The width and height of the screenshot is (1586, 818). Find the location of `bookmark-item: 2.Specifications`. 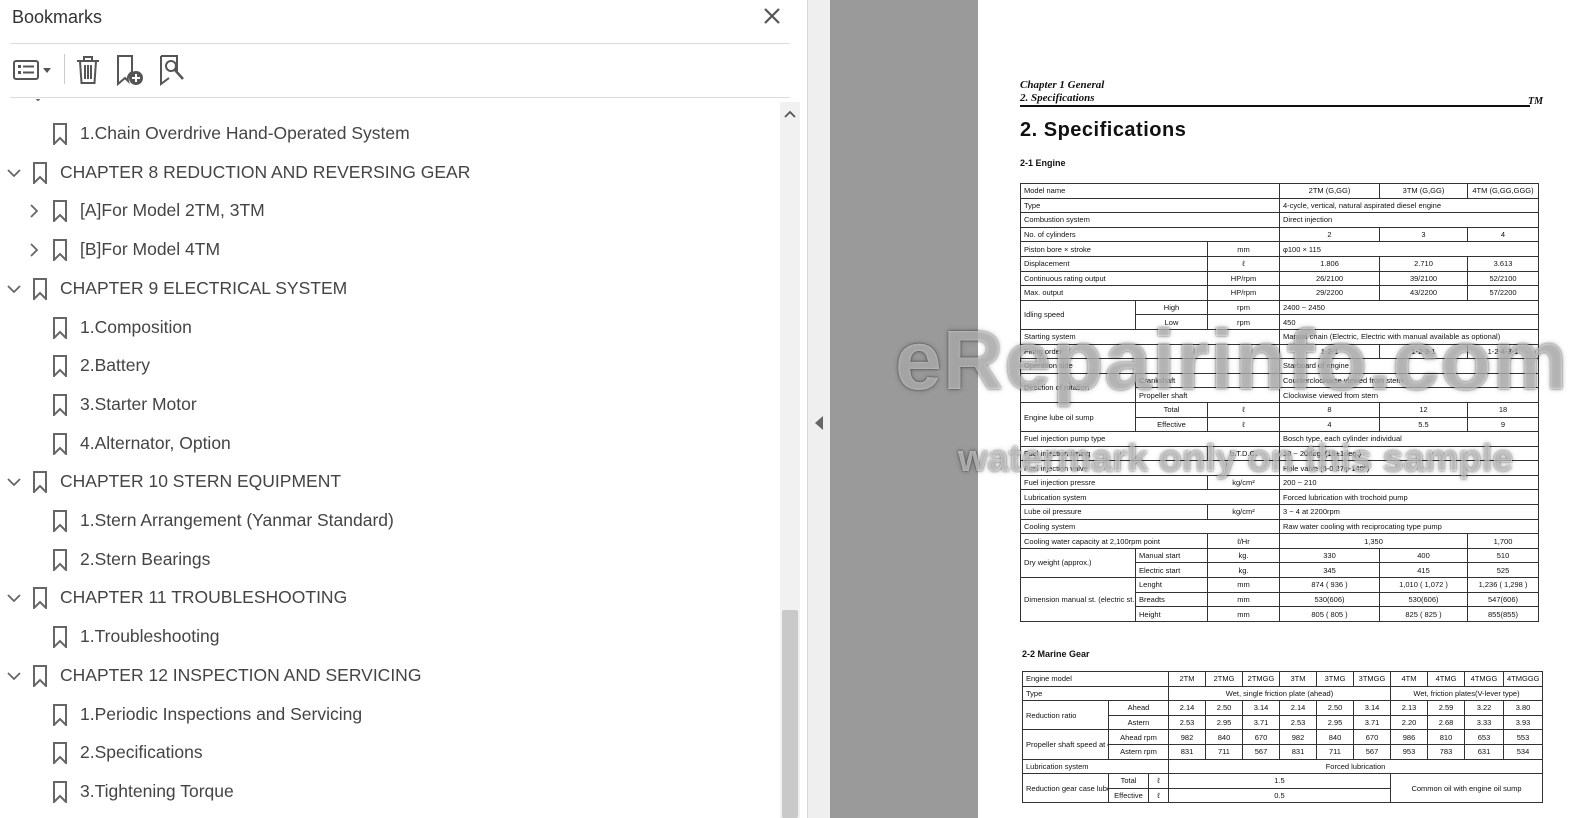

bookmark-item: 2.Specifications is located at coordinates (390, 753).